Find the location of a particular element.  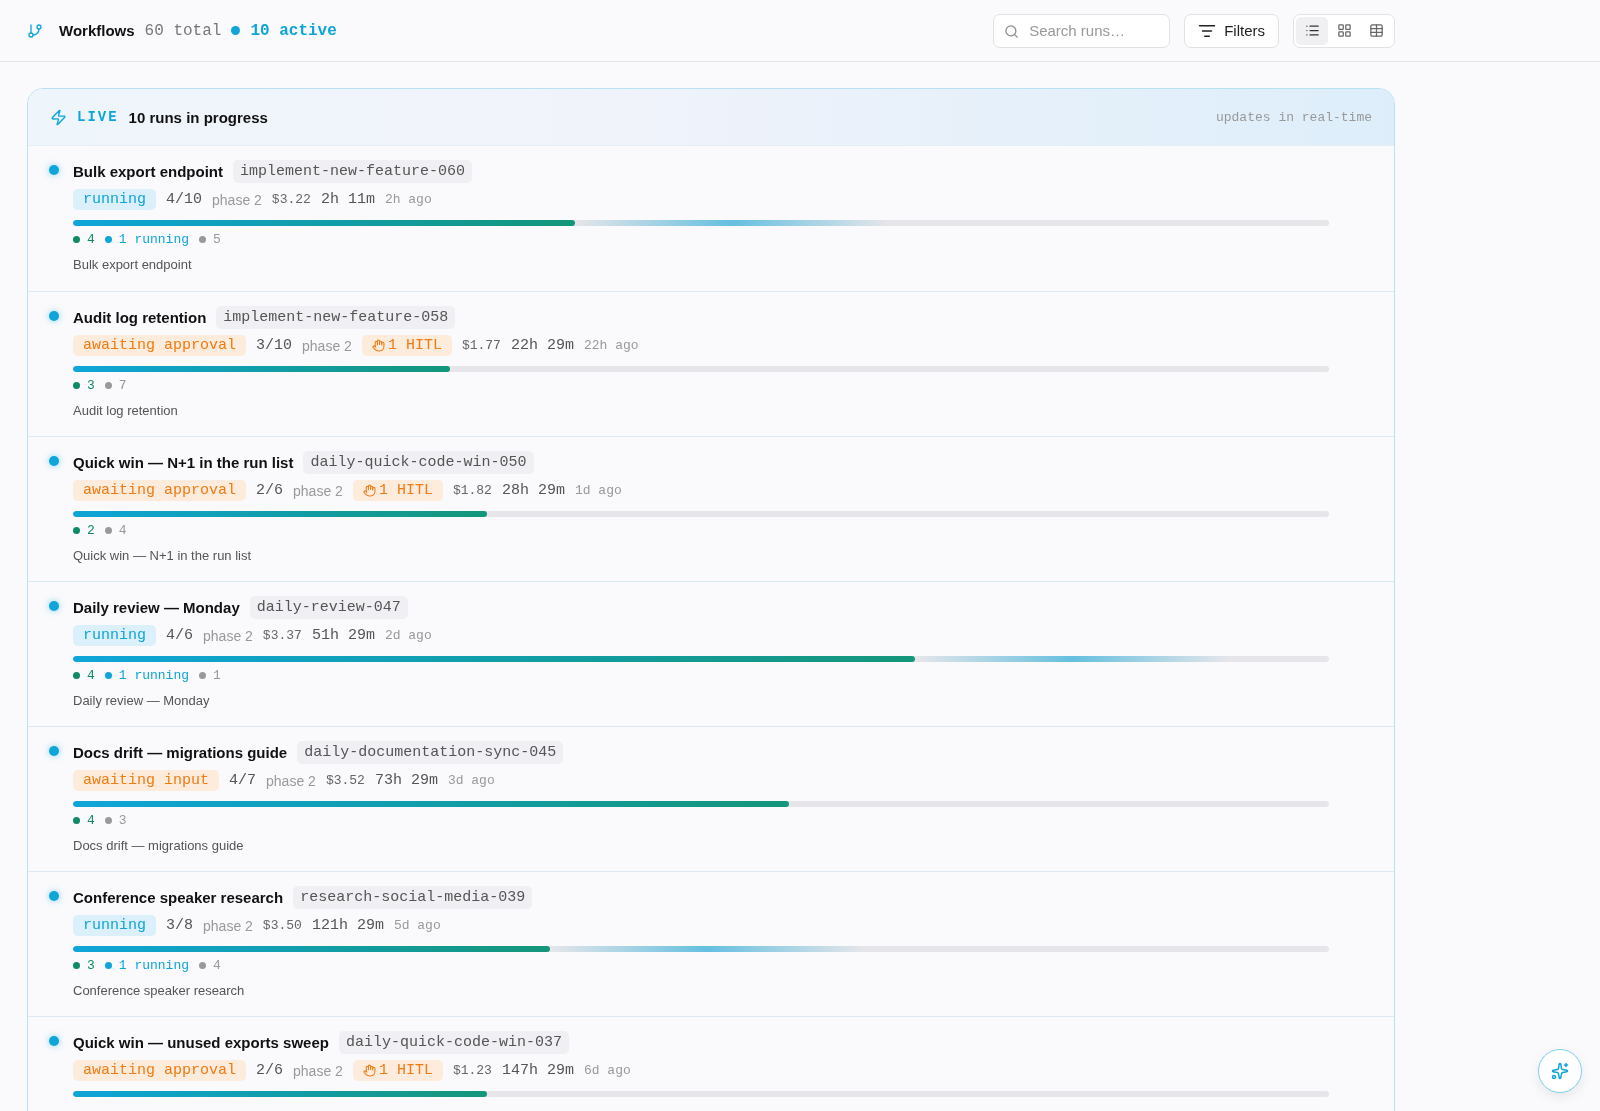

run-description: Docs drift — migrations guide is located at coordinates (159, 845).